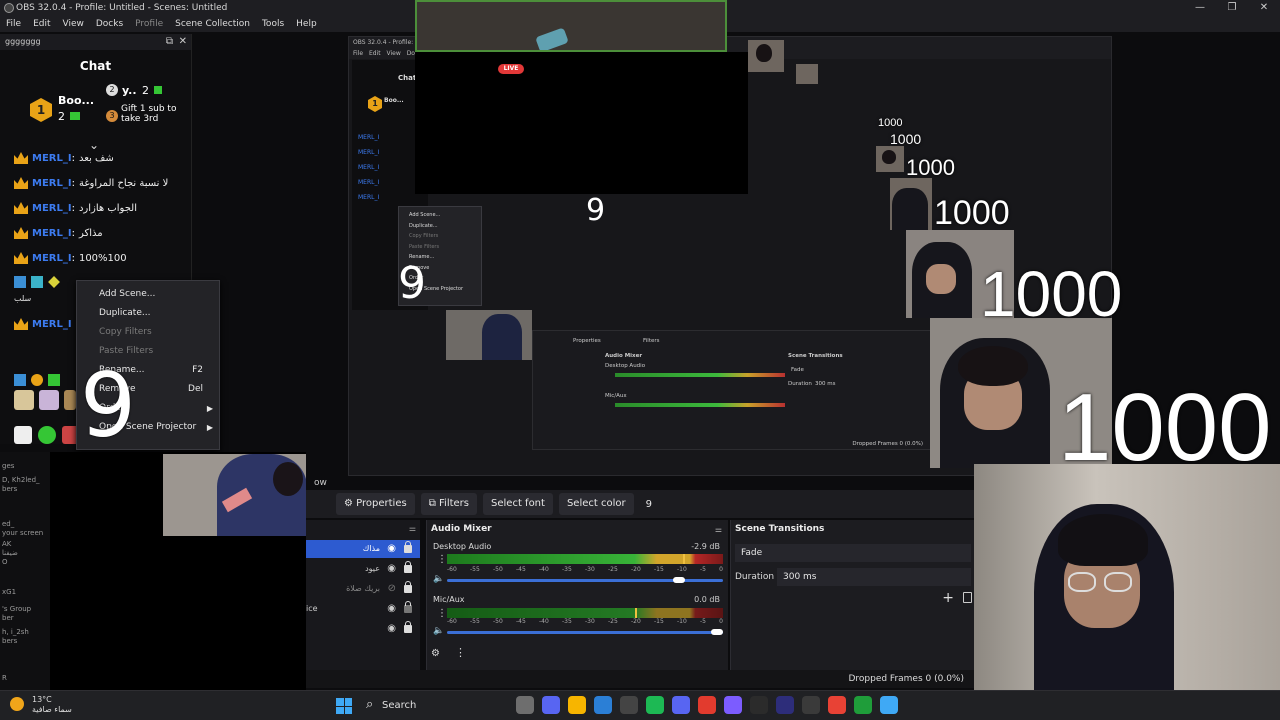 This screenshot has height=720, width=1280. Describe the element at coordinates (288, 479) in the screenshot. I see `person-head` at that location.